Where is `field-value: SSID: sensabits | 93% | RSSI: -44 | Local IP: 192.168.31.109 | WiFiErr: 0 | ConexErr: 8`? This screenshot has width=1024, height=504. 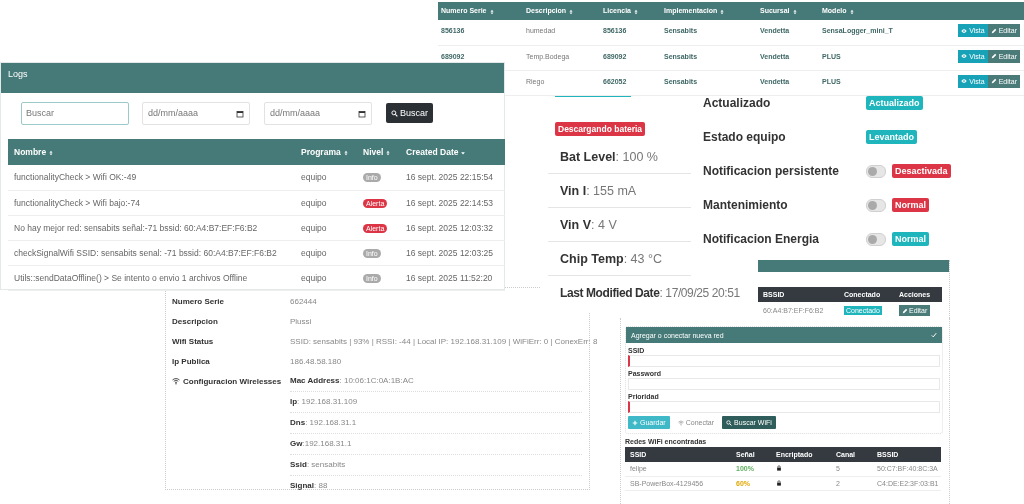
field-value: SSID: sensabits | 93% | RSSI: -44 | Local IP: 192.168.31.109 | WiFiErr: 0 | ConexErr: 8 is located at coordinates (444, 341).